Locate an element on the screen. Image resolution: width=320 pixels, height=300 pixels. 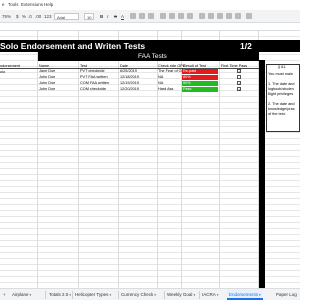
zoom-select: 75% is located at coordinates (6, 16).